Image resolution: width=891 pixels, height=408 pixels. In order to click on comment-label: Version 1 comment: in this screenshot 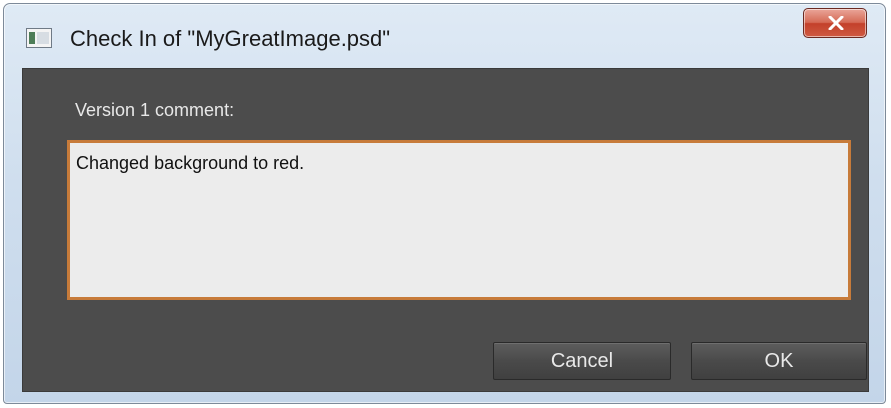, I will do `click(155, 110)`.